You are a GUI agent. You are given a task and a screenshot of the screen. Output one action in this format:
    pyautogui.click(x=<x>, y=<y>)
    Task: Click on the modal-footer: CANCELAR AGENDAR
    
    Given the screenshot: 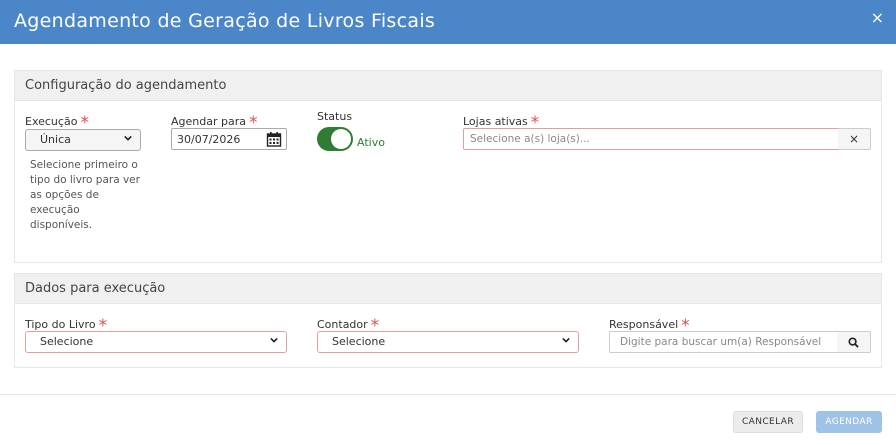 What is the action you would take?
    pyautogui.click(x=448, y=419)
    